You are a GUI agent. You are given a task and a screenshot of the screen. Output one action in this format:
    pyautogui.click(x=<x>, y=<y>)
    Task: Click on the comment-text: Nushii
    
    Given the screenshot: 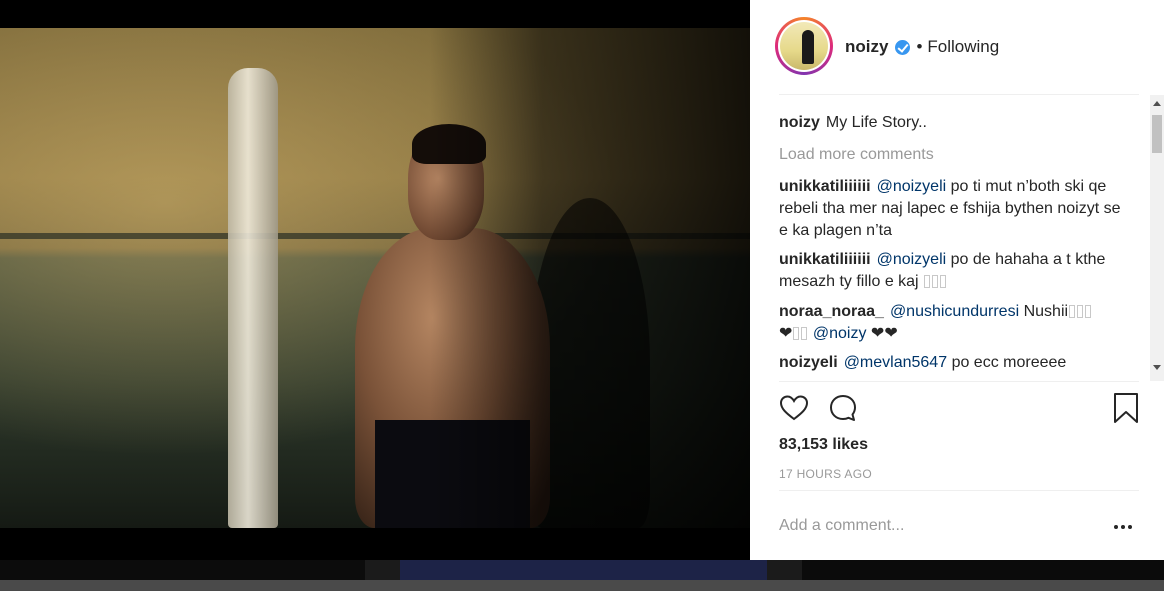 What is the action you would take?
    pyautogui.click(x=1046, y=311)
    